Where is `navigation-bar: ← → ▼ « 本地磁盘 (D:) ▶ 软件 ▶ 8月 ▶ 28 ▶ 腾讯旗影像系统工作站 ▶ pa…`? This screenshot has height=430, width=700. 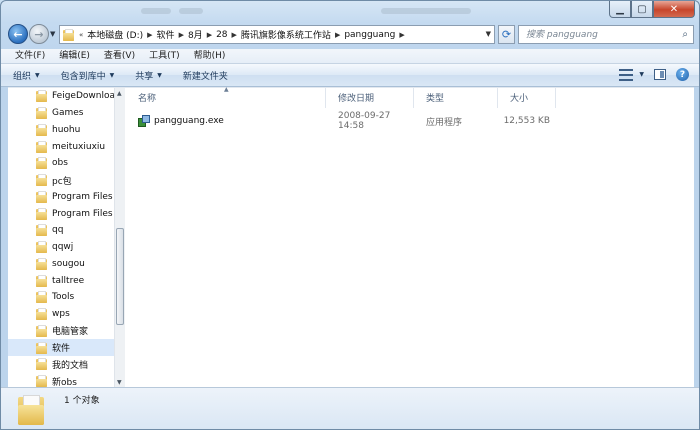 navigation-bar: ← → ▼ « 本地磁盘 (D:) ▶ 软件 ▶ 8月 ▶ 28 ▶ 腾讯旗影像系统工作站 ▶ pa… is located at coordinates (350, 35).